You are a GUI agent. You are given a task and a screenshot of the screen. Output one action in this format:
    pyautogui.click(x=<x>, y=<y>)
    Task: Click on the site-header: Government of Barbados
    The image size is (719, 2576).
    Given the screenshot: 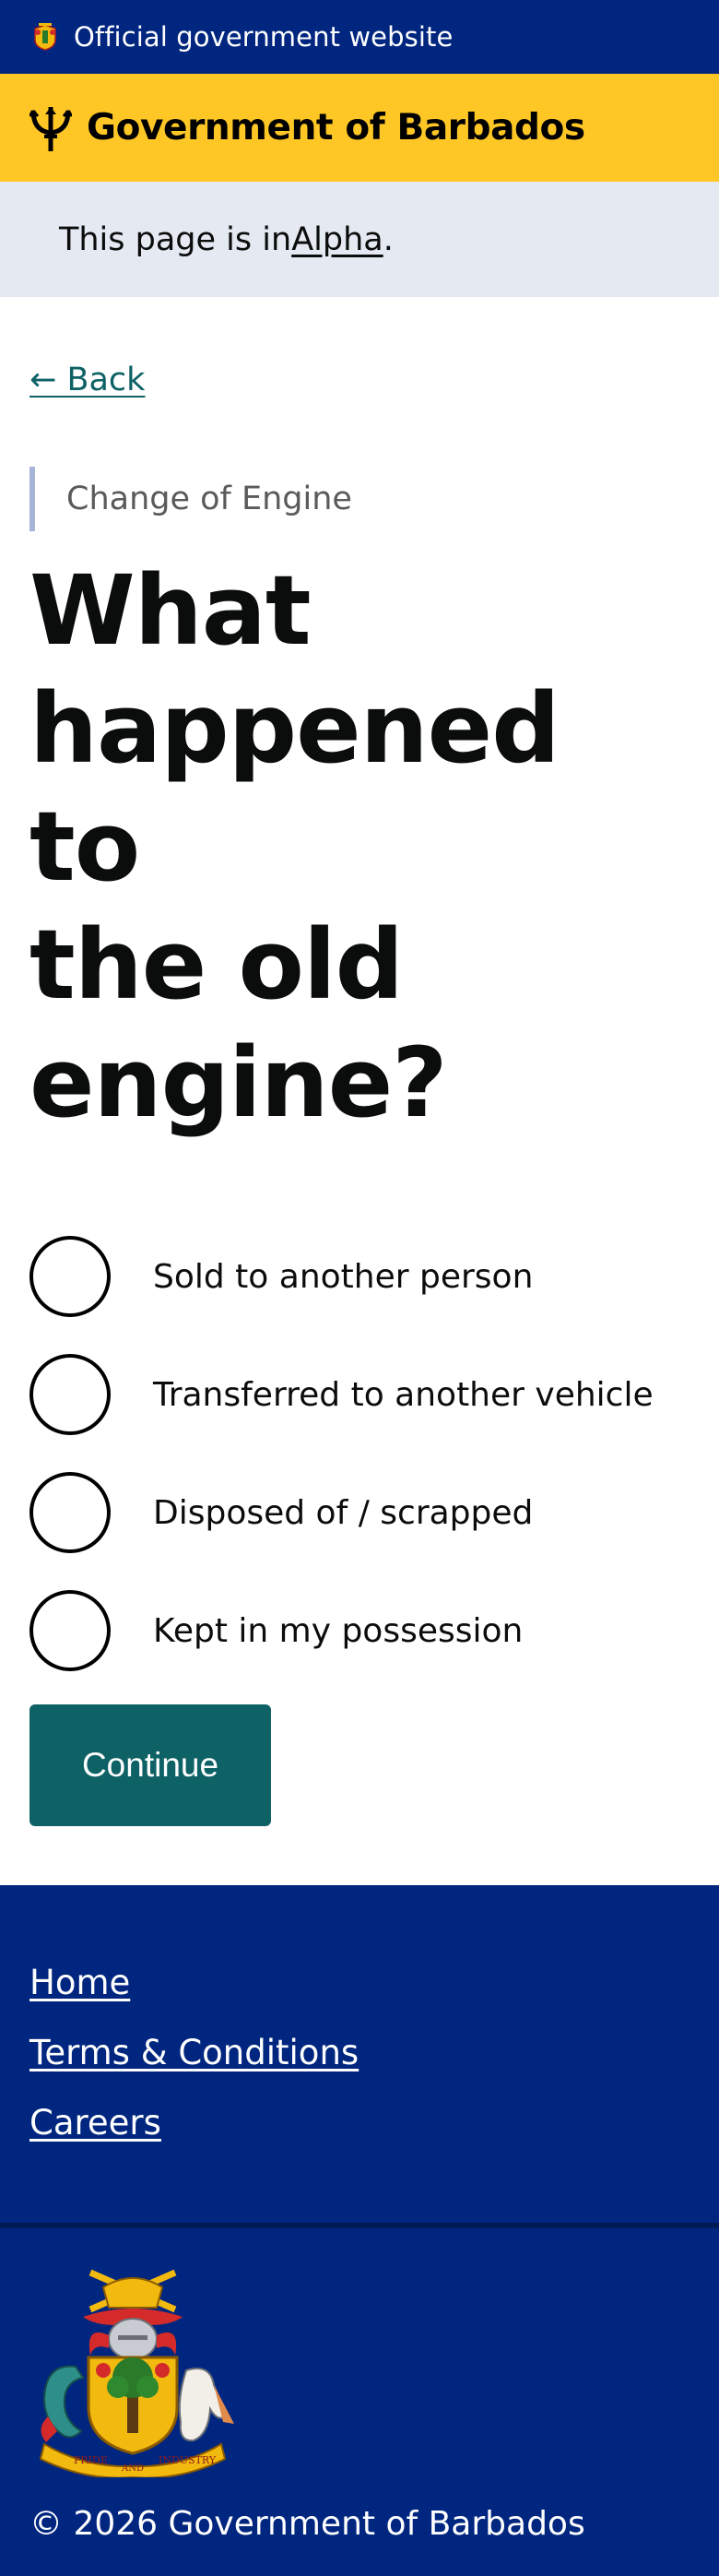 What is the action you would take?
    pyautogui.click(x=359, y=128)
    